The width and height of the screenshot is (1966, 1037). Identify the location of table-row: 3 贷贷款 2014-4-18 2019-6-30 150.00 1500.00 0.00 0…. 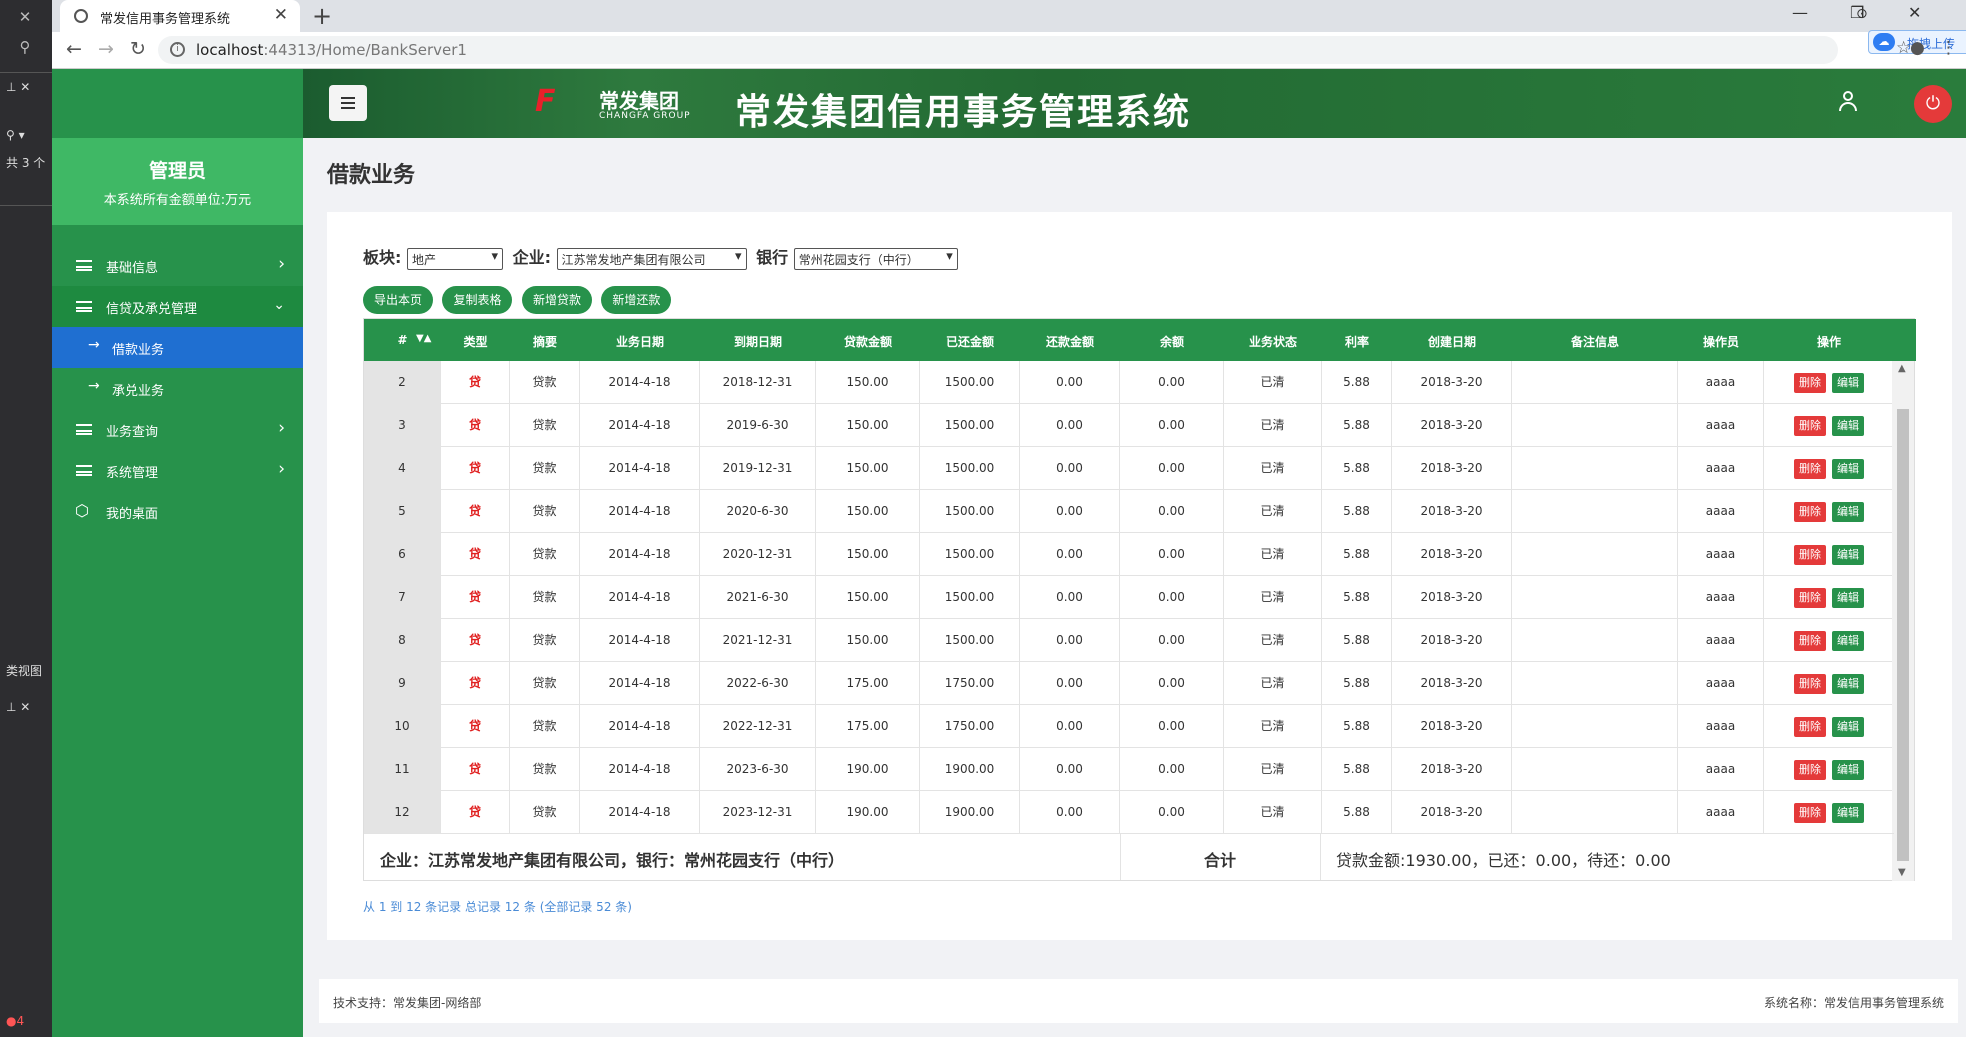
(1129, 425).